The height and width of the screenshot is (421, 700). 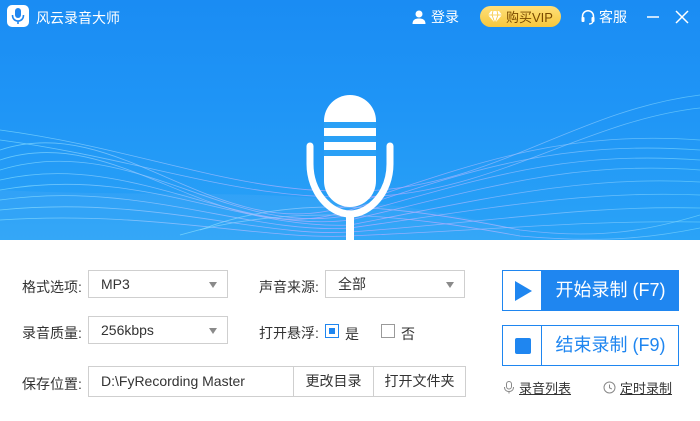 I want to click on scheduled-recording-label: 定时录制, so click(x=646, y=388).